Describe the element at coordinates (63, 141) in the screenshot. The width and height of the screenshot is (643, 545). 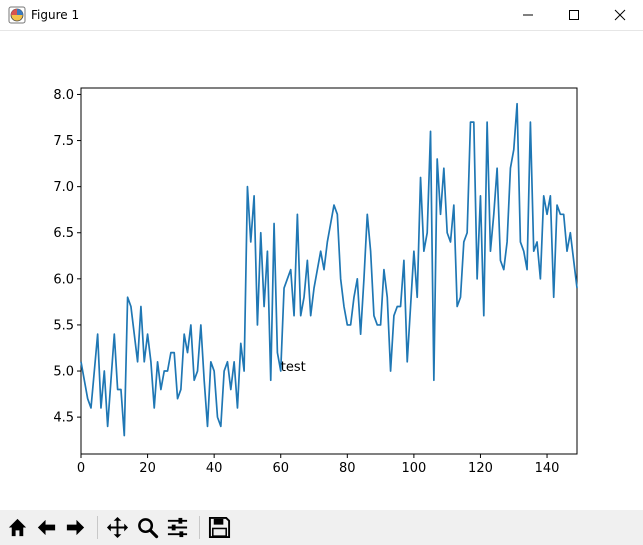
I see `y-tick-label: 7.5` at that location.